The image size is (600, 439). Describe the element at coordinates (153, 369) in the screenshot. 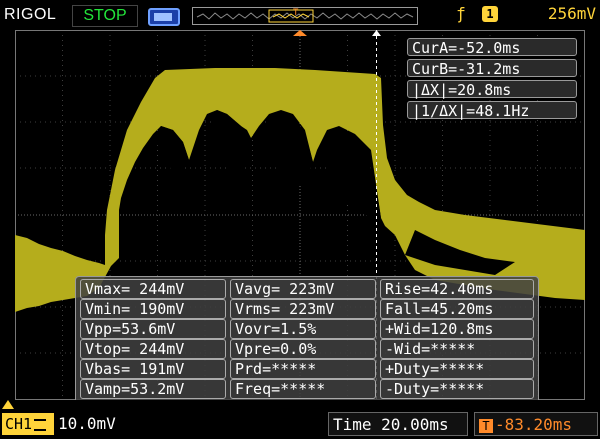

I see `meas-vbas: Vbas= 191mV` at that location.